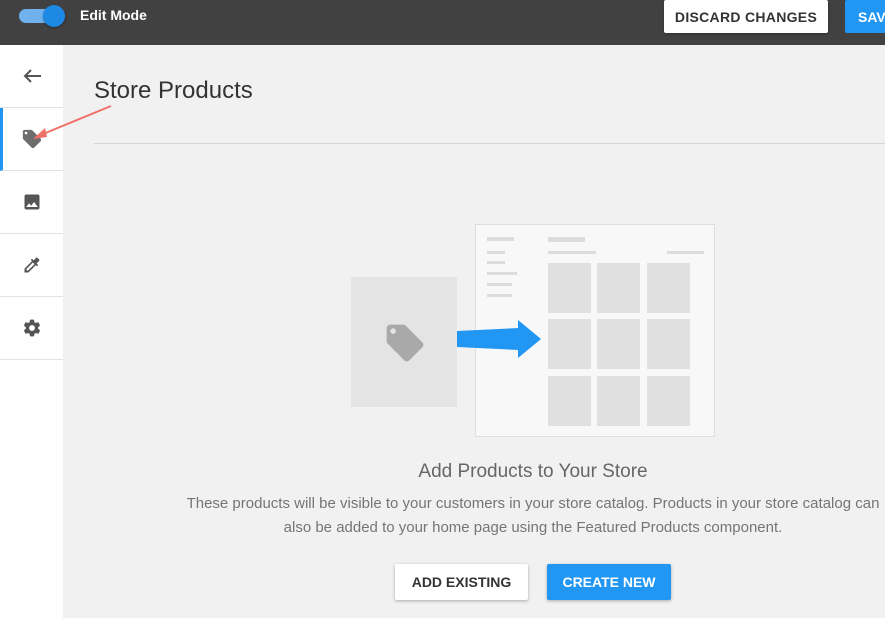  Describe the element at coordinates (533, 471) in the screenshot. I see `empty-state-heading: Add Products to Your Store` at that location.